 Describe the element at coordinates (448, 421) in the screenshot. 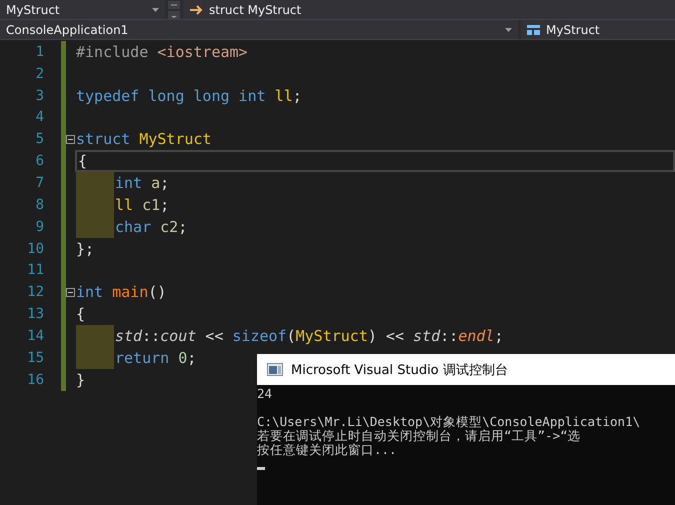

I see `console-output: C:\Users\Mr.Li\Desktop\对象模型\ConsoleApplication1\` at that location.